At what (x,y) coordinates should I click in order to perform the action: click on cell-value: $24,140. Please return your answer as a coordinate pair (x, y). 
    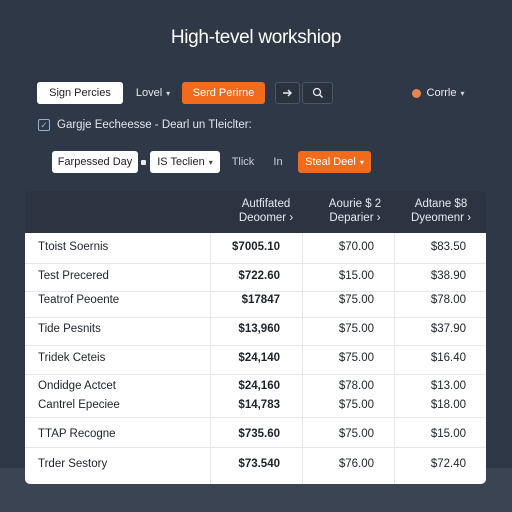
    Looking at the image, I should click on (259, 358).